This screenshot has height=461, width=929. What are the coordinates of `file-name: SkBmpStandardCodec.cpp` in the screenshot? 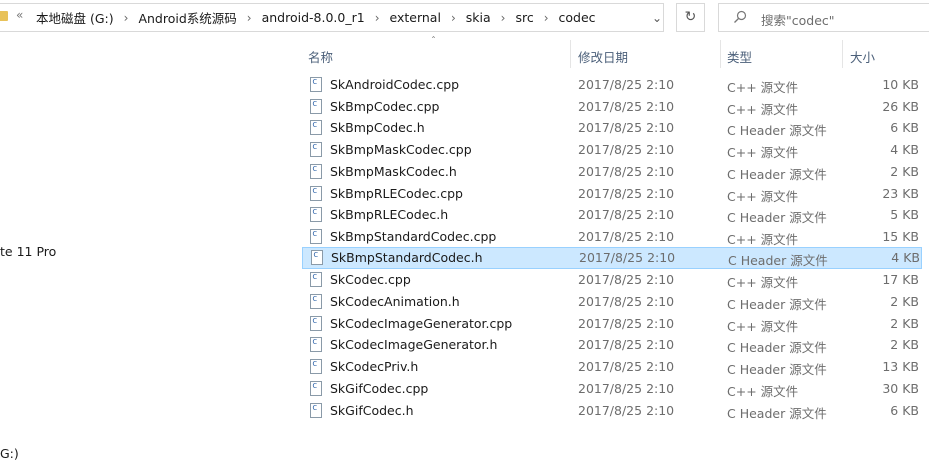 It's located at (413, 236).